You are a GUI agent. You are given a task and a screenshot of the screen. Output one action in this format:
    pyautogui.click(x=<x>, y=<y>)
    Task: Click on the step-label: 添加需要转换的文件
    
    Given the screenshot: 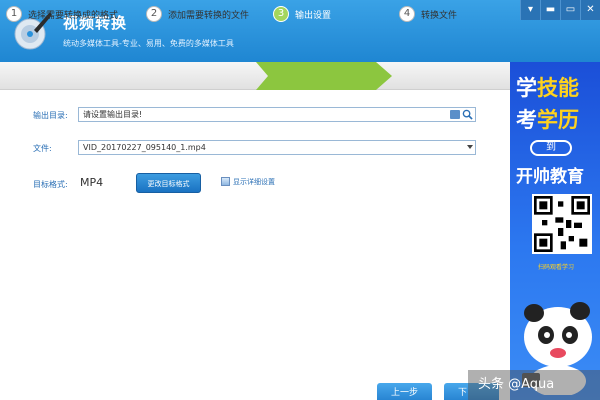 What is the action you would take?
    pyautogui.click(x=209, y=15)
    